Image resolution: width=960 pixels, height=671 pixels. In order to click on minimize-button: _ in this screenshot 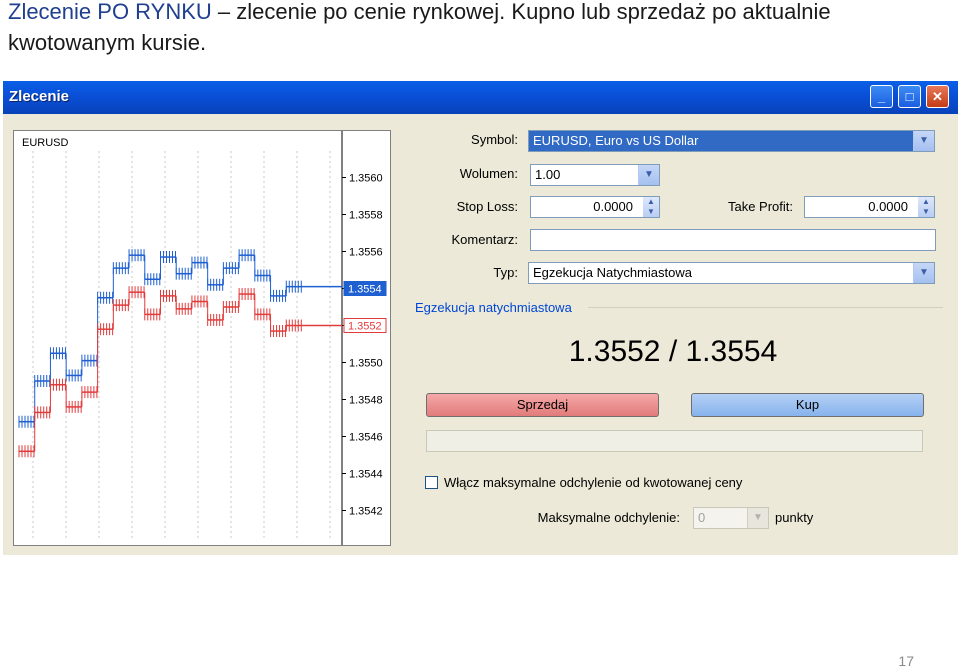, I will do `click(881, 96)`.